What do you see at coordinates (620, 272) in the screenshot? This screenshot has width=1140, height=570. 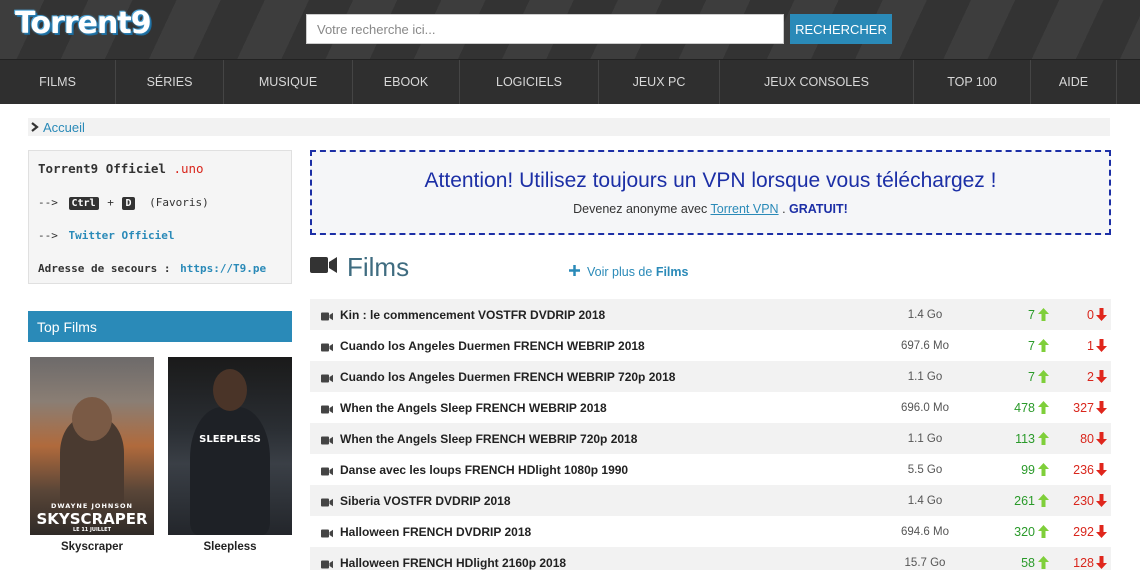 I see `see-more-text: Voir plus de` at bounding box center [620, 272].